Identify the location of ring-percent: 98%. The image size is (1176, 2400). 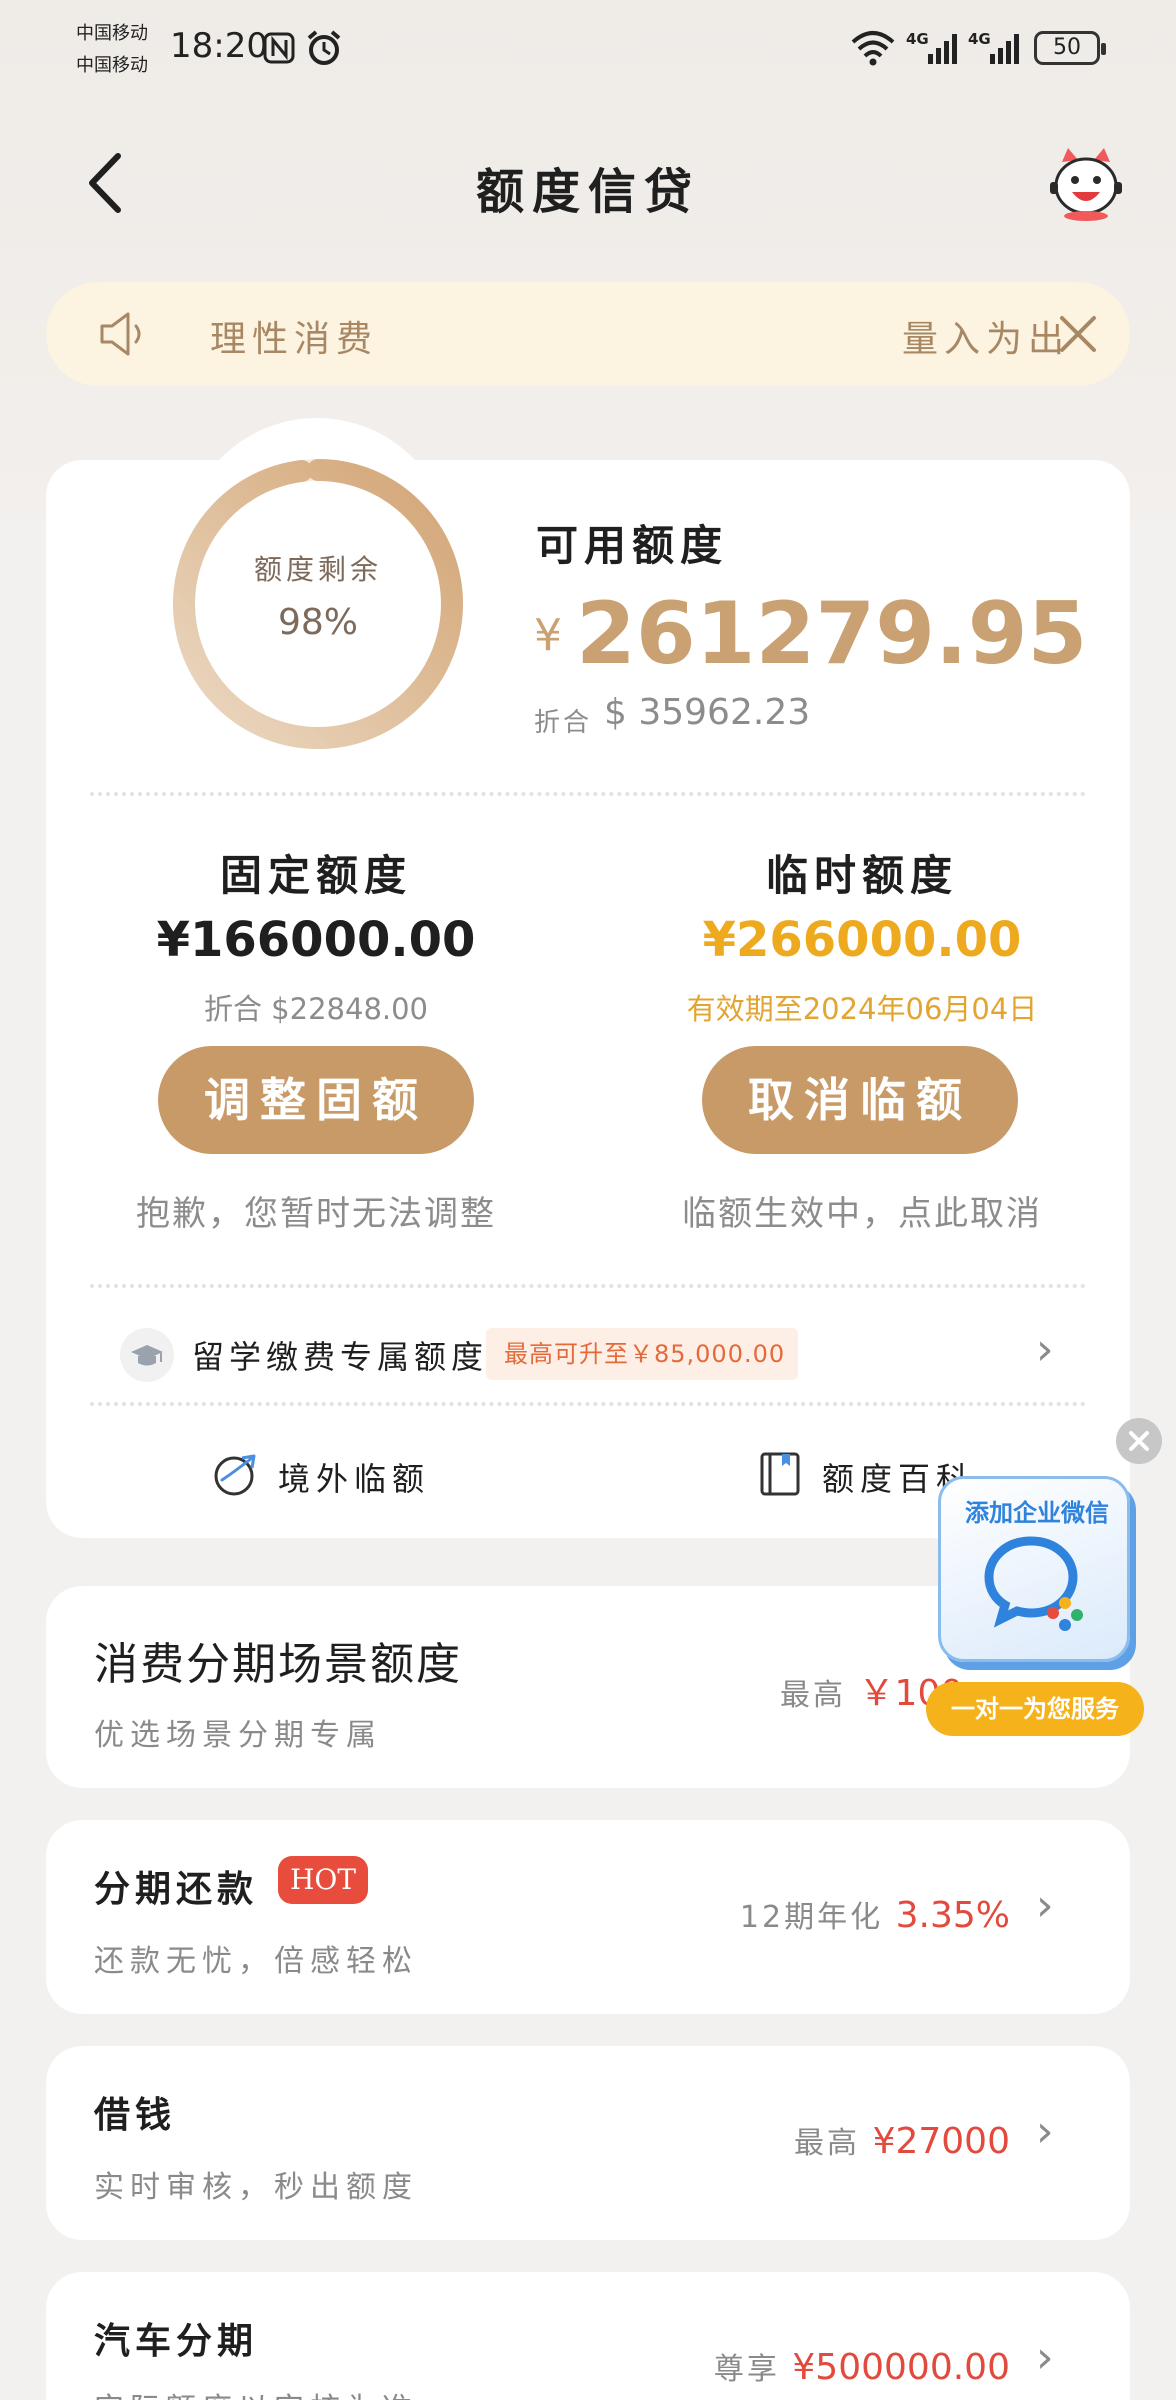
(317, 622).